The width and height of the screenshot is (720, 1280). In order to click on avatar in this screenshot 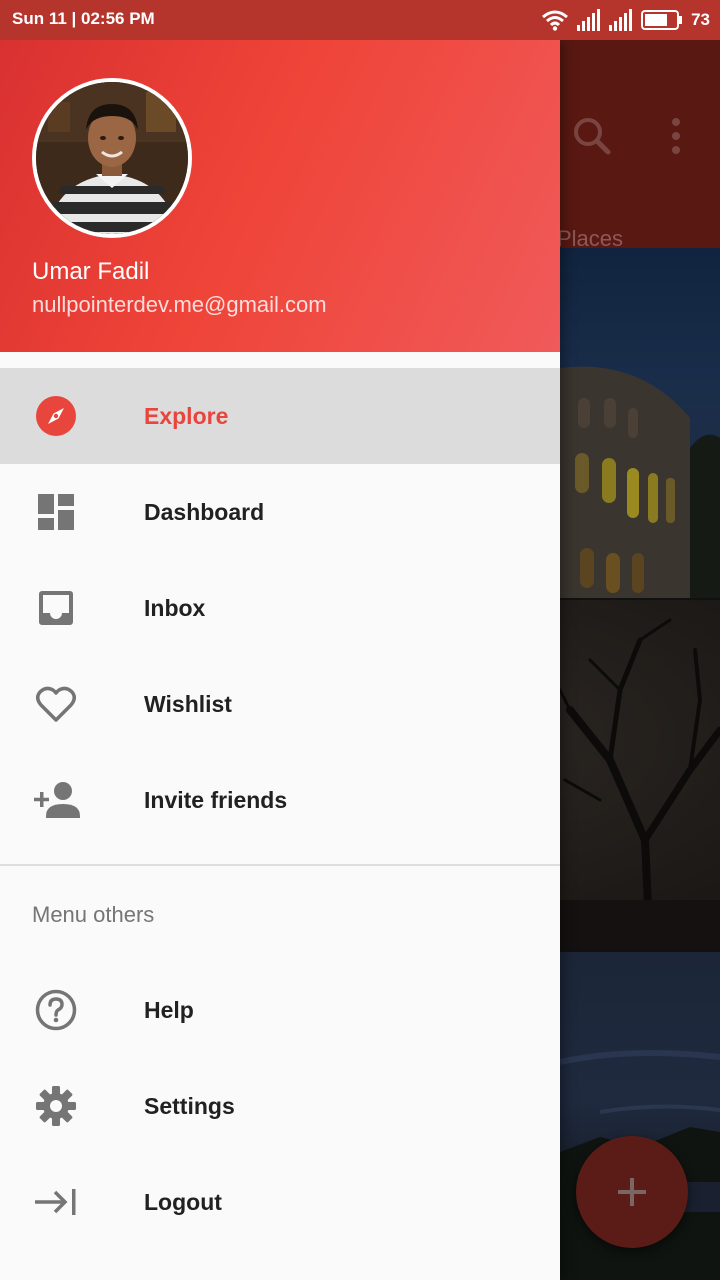, I will do `click(112, 158)`.